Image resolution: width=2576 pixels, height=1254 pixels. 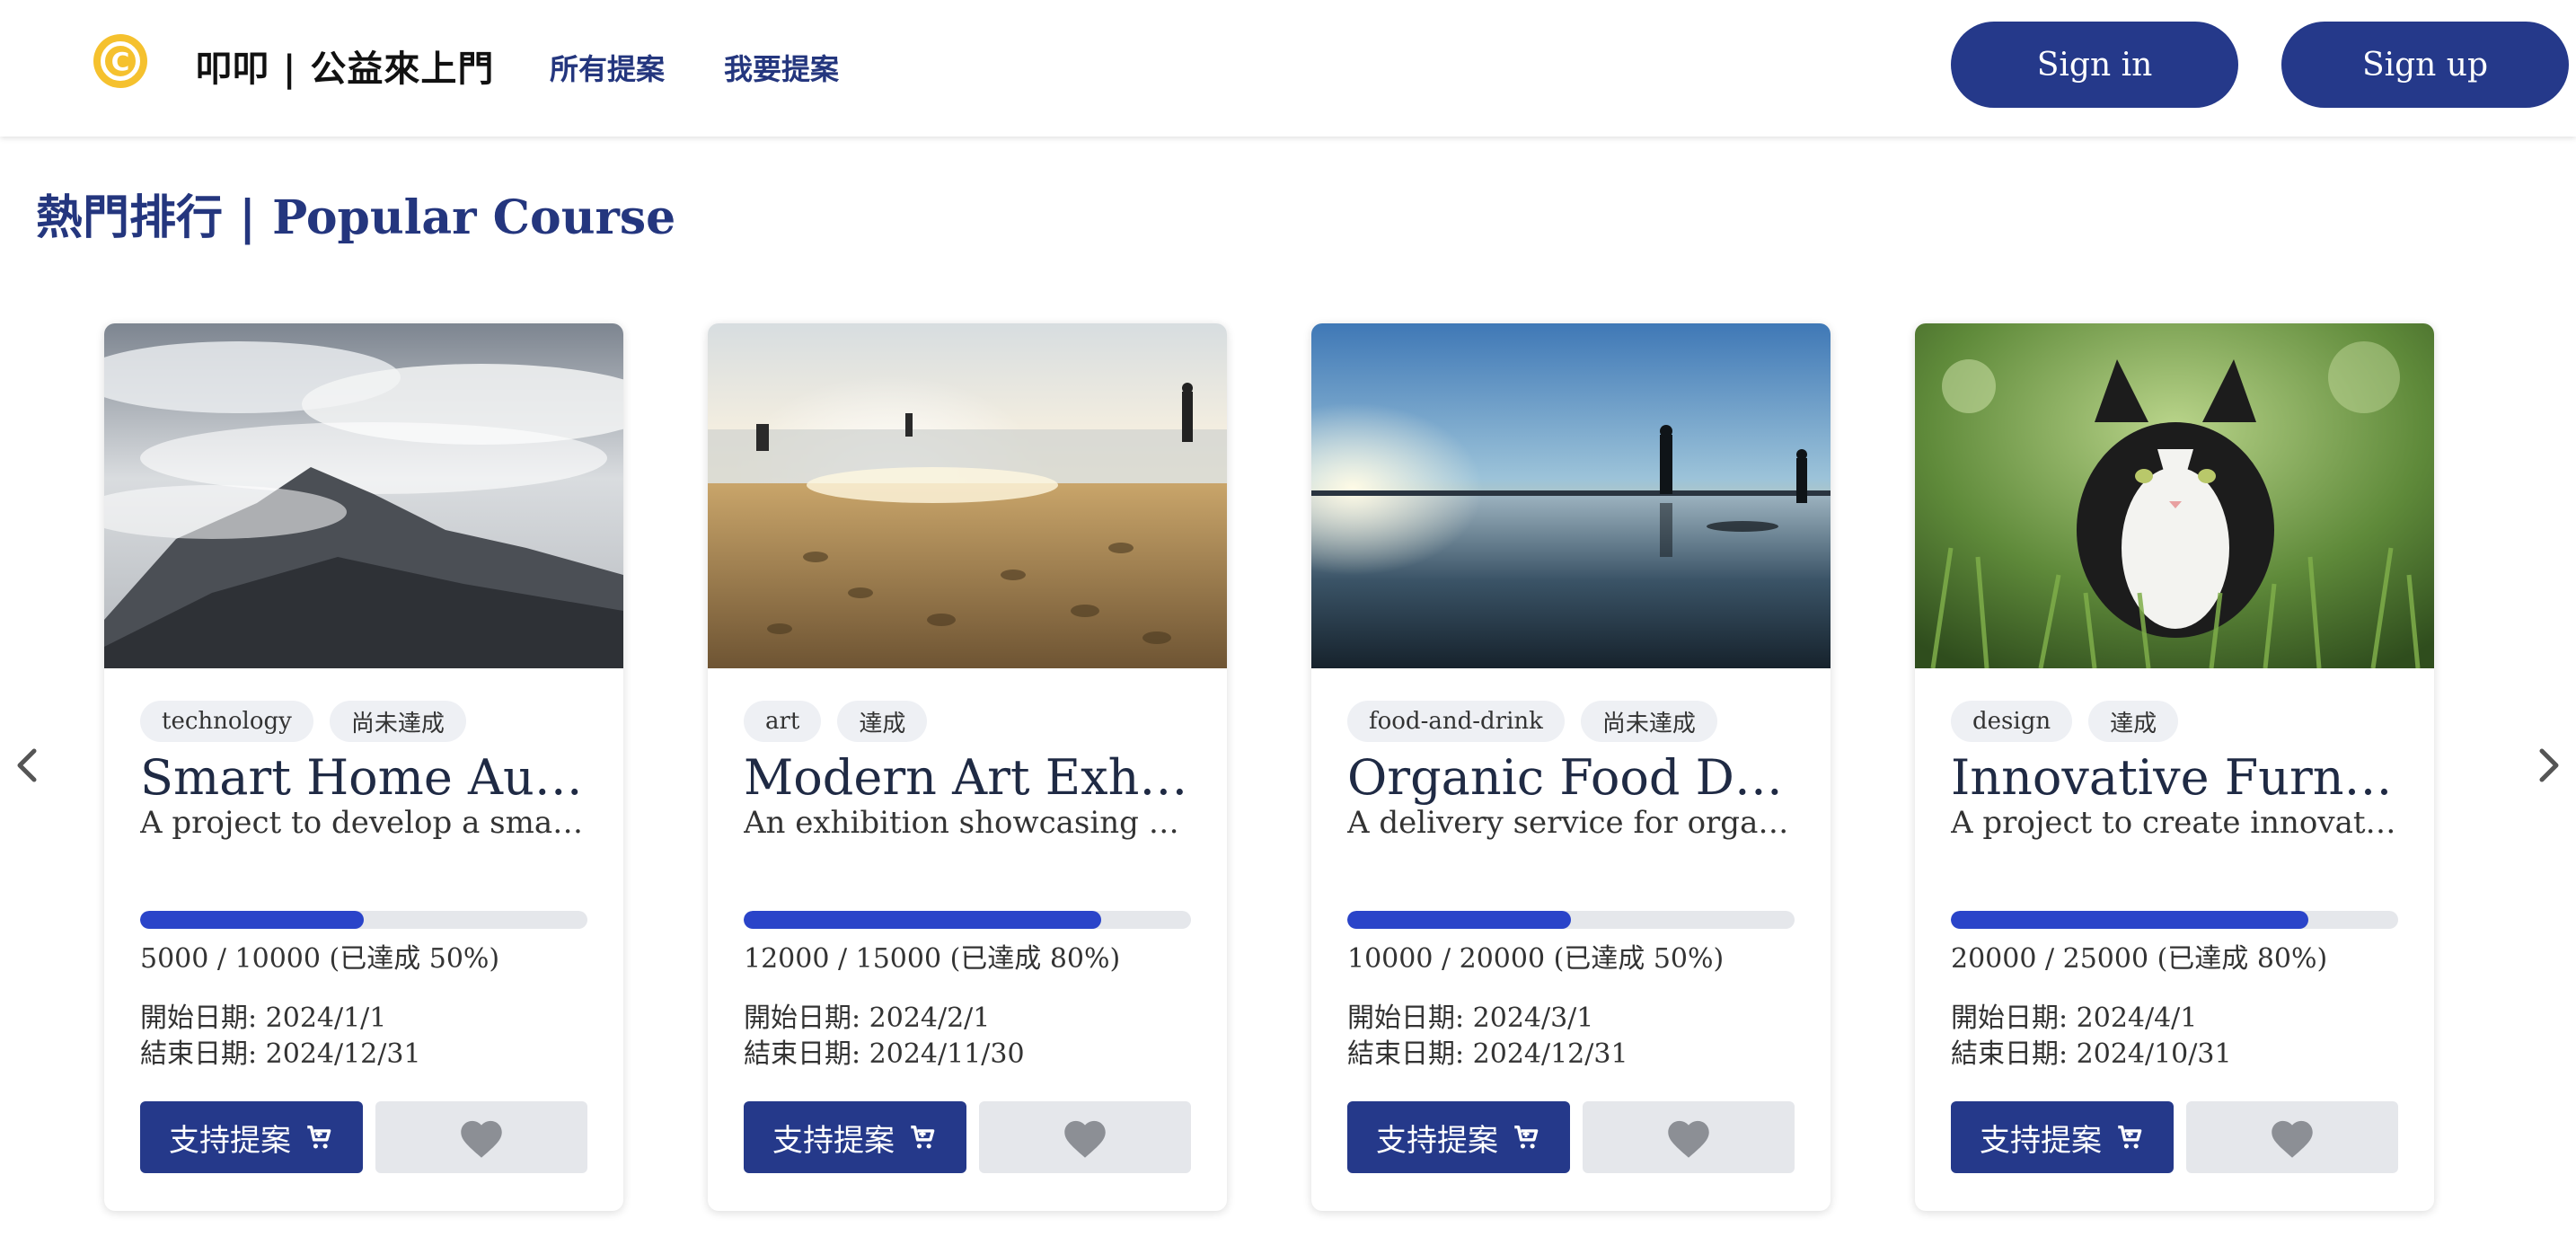 I want to click on top-navbar: C 叩叩 | 公益來上門 所有提案 我要提案 Sign in Sign up, so click(x=1288, y=68).